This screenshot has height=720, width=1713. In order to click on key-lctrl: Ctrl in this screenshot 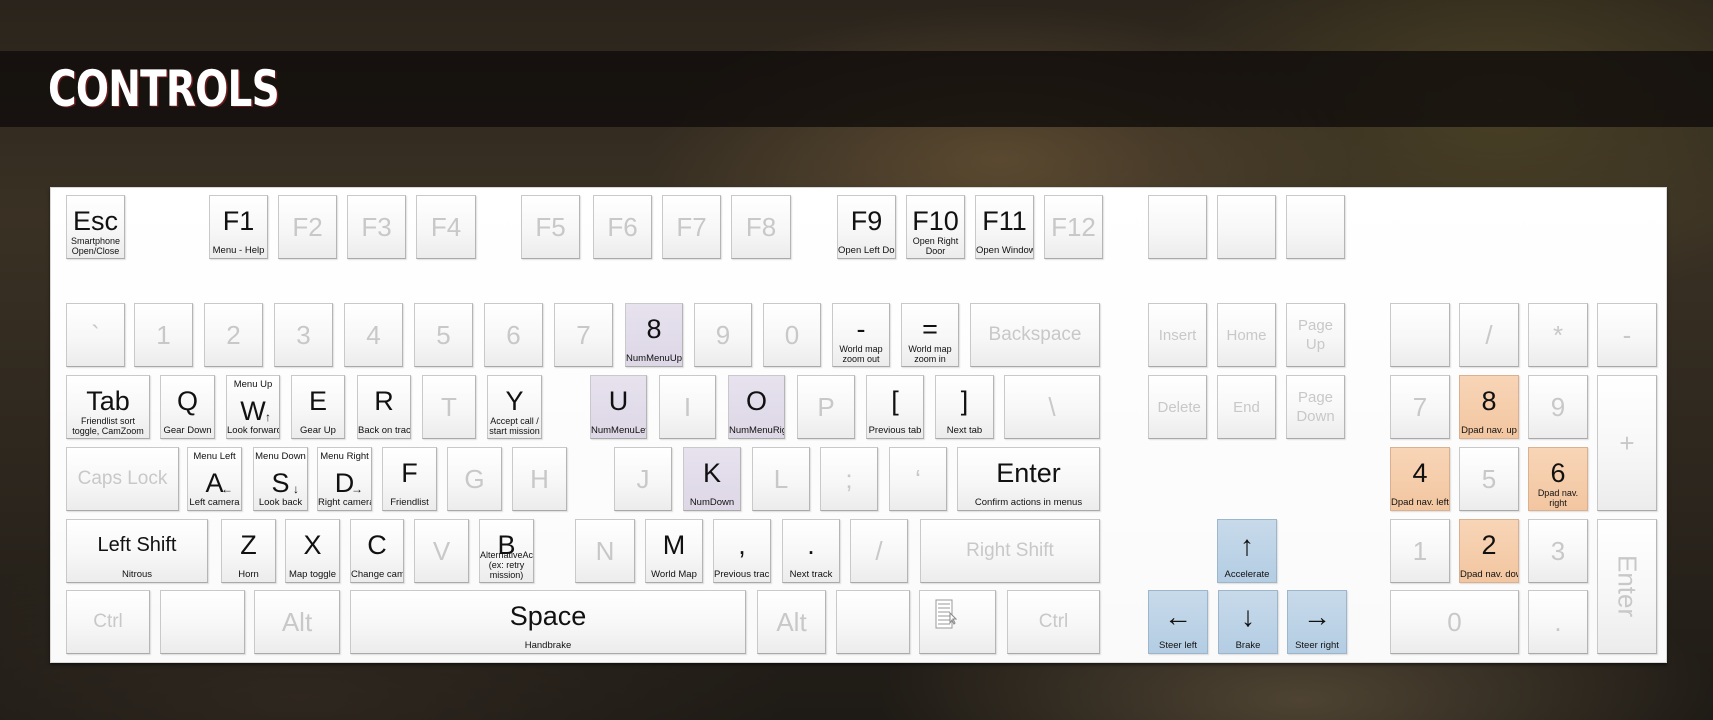, I will do `click(108, 622)`.